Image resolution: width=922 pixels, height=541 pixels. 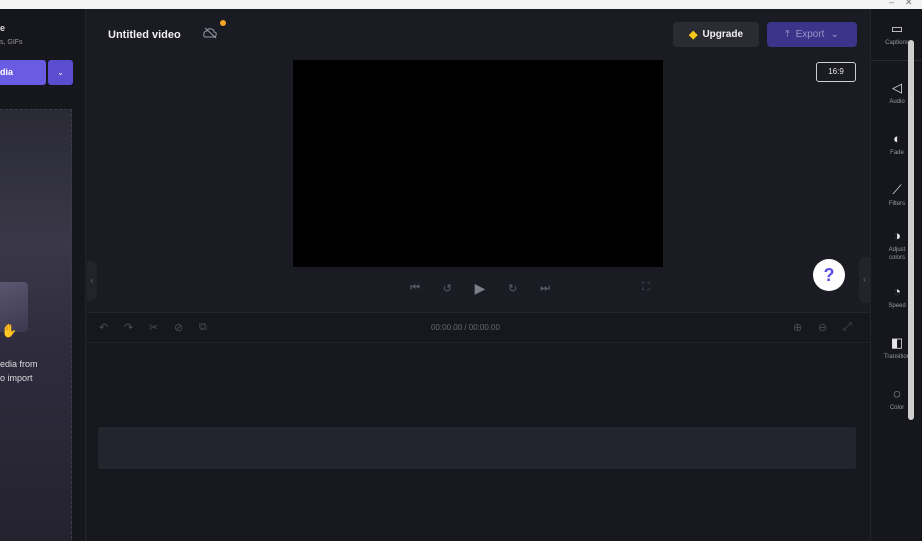 What do you see at coordinates (465, 327) in the screenshot?
I see `timecode: 00:00.00 / 00:00.00` at bounding box center [465, 327].